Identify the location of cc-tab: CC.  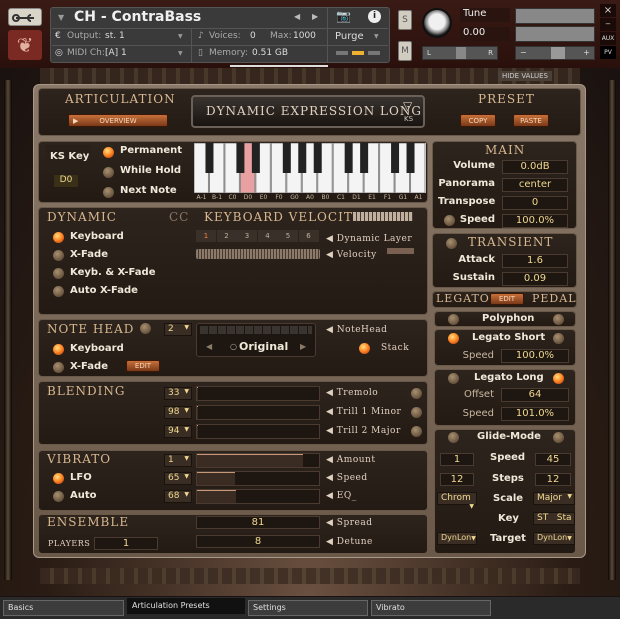
(179, 217).